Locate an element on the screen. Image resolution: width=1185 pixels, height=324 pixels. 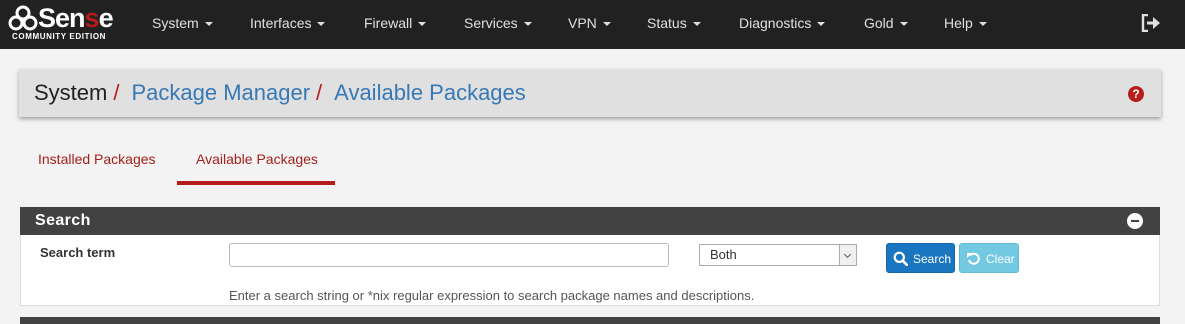
nav-diagnostics-label: Diagnostics is located at coordinates (775, 23).